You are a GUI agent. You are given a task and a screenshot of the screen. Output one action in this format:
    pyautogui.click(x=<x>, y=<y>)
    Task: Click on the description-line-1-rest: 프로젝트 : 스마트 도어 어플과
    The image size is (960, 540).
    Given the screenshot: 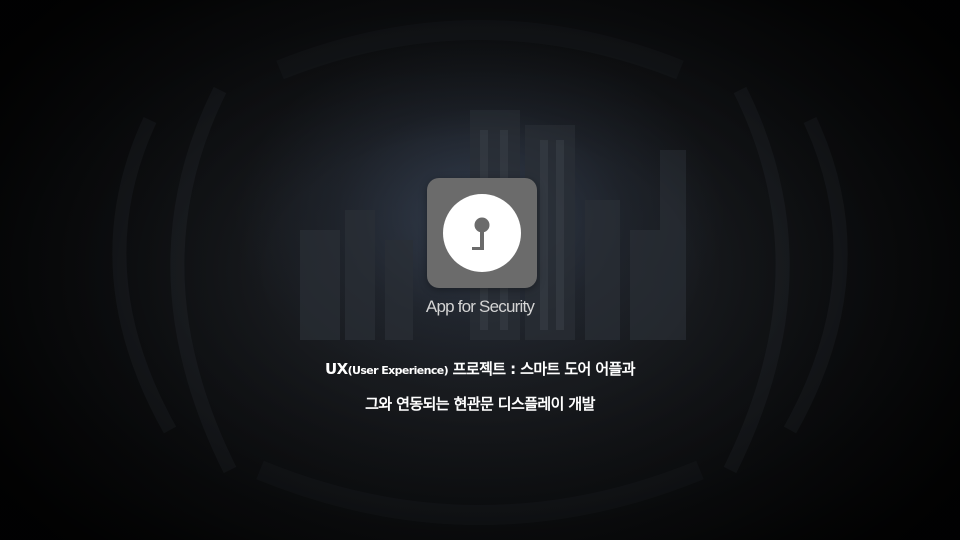 What is the action you would take?
    pyautogui.click(x=544, y=369)
    